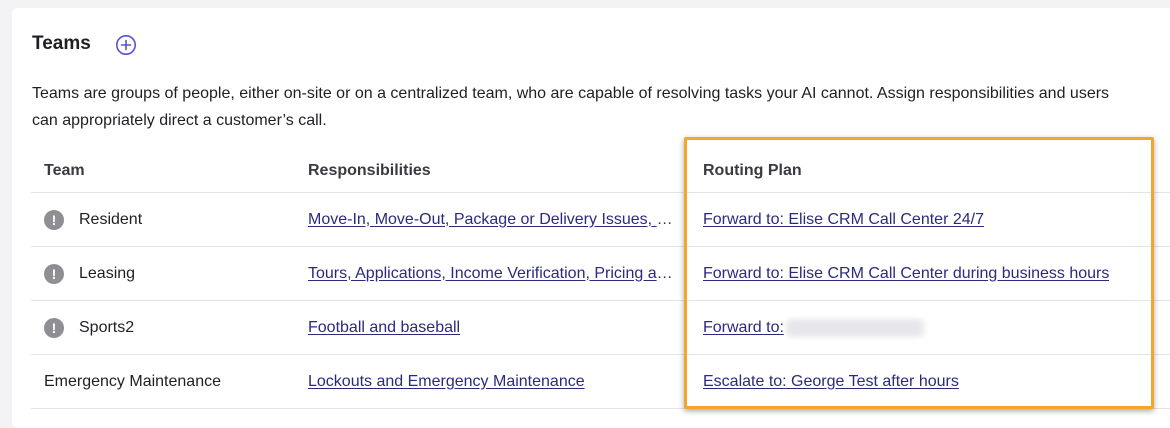 The image size is (1170, 428). Describe the element at coordinates (752, 170) in the screenshot. I see `column-header-routing-plan: Routing Plan` at that location.